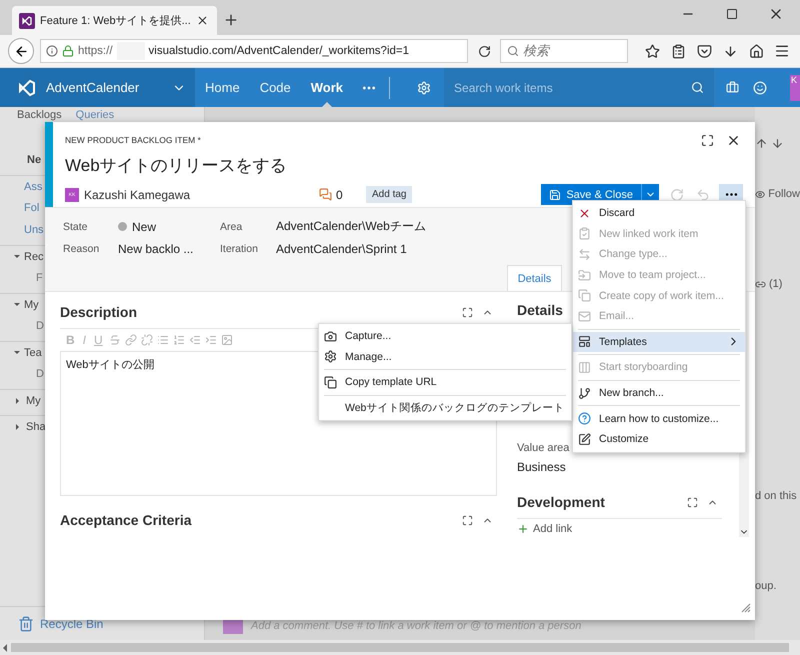 The height and width of the screenshot is (655, 800). I want to click on nav-tab: Work, so click(327, 87).